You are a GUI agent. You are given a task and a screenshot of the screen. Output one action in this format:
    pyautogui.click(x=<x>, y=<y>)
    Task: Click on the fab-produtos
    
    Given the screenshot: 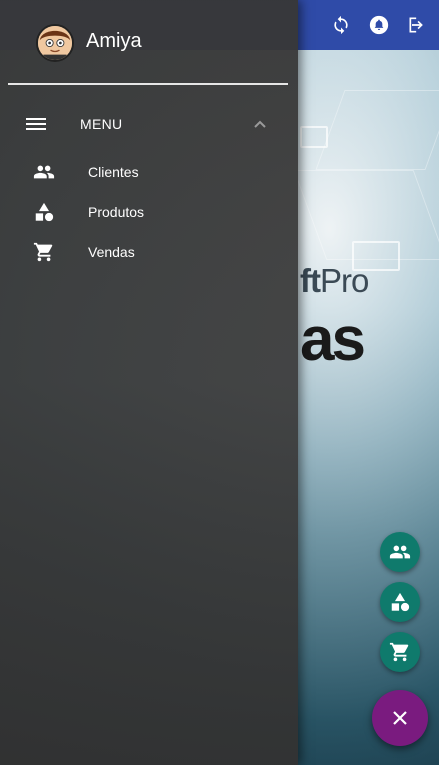 What is the action you would take?
    pyautogui.click(x=400, y=602)
    